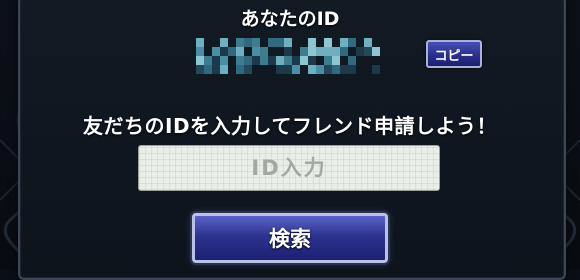 Image resolution: width=580 pixels, height=280 pixels. I want to click on search-button: 検索, so click(290, 238).